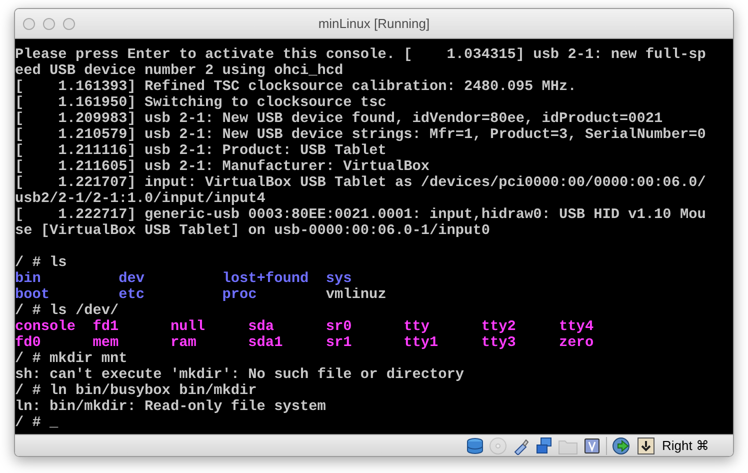  Describe the element at coordinates (475, 445) in the screenshot. I see `hard-disk-icon` at that location.